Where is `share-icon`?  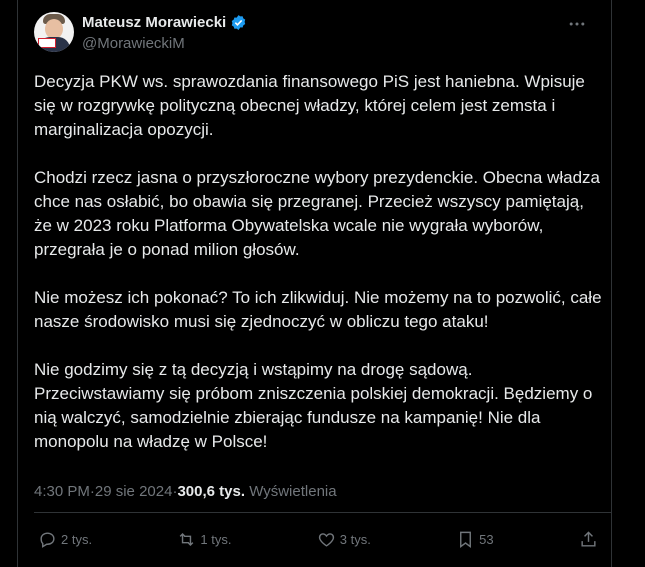 share-icon is located at coordinates (588, 539).